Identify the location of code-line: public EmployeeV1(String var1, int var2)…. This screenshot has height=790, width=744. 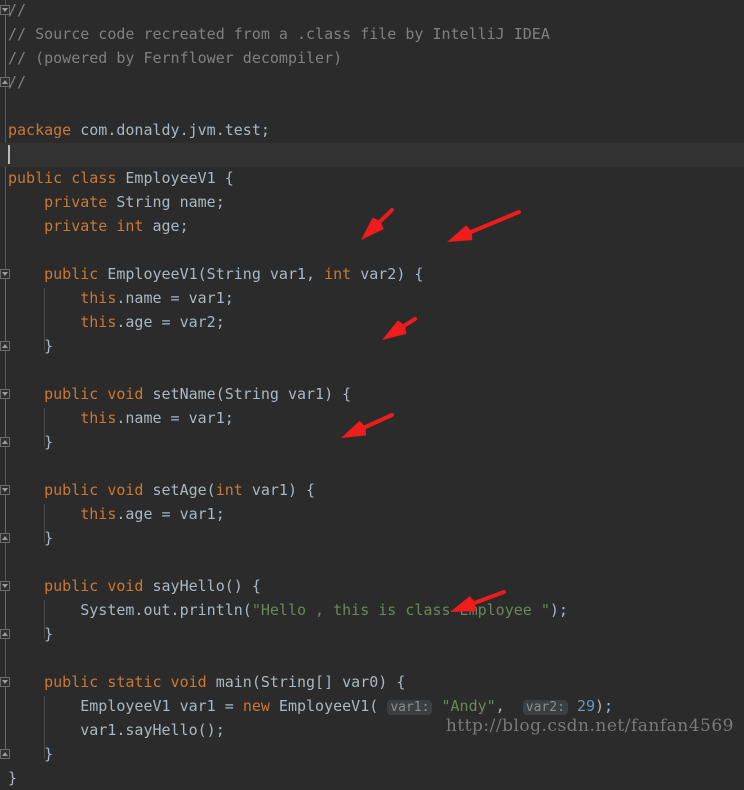
(215, 274).